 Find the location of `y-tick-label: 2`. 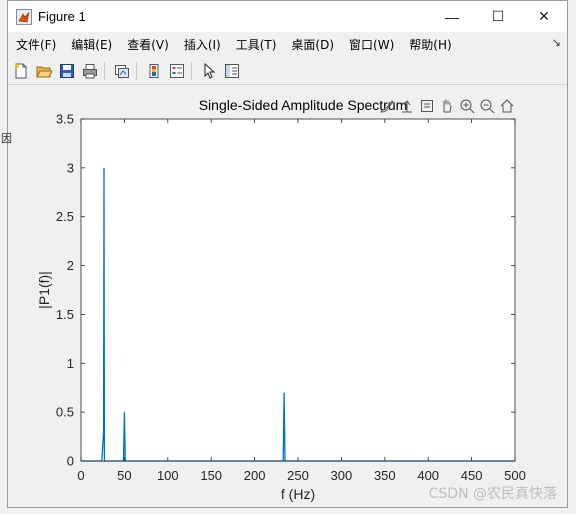

y-tick-label: 2 is located at coordinates (70, 265).